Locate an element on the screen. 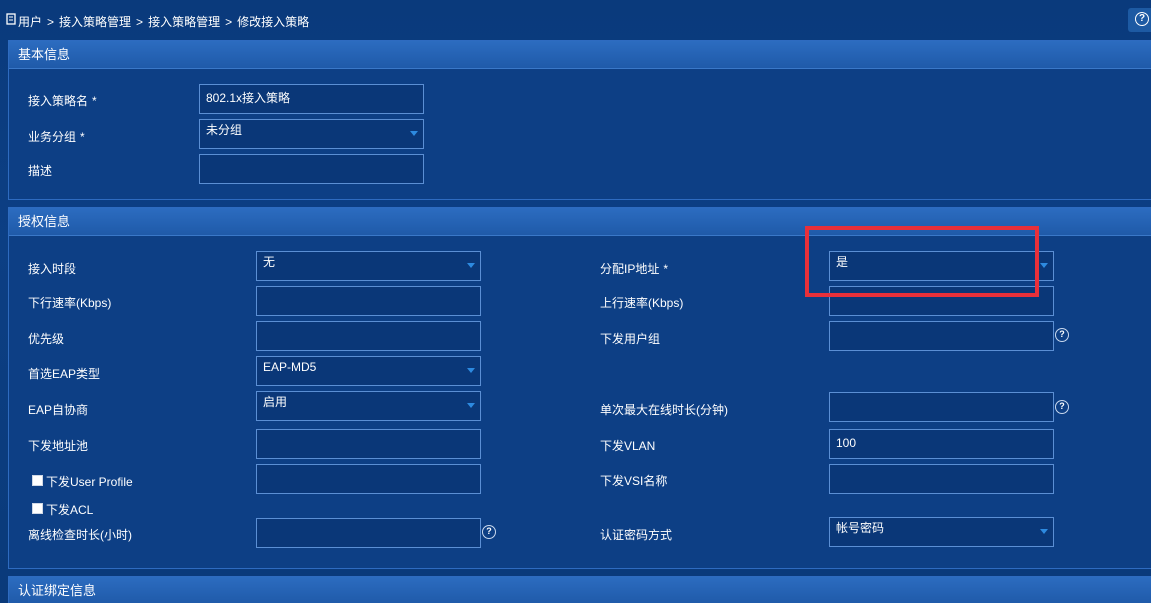 This screenshot has width=1151, height=603. eap-negotiate-select: 启用 is located at coordinates (368, 406).